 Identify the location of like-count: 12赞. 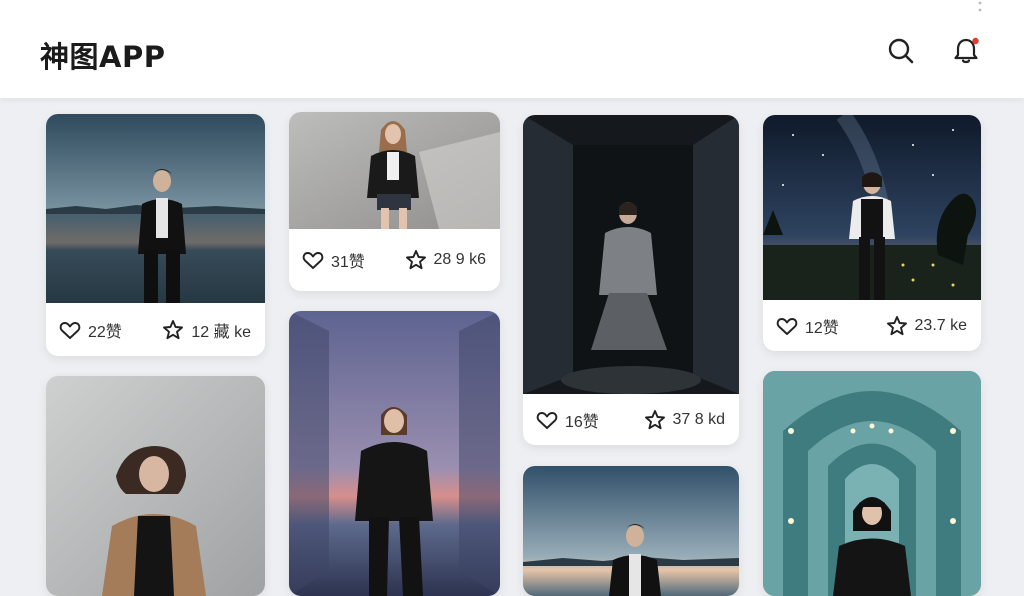
(822, 328).